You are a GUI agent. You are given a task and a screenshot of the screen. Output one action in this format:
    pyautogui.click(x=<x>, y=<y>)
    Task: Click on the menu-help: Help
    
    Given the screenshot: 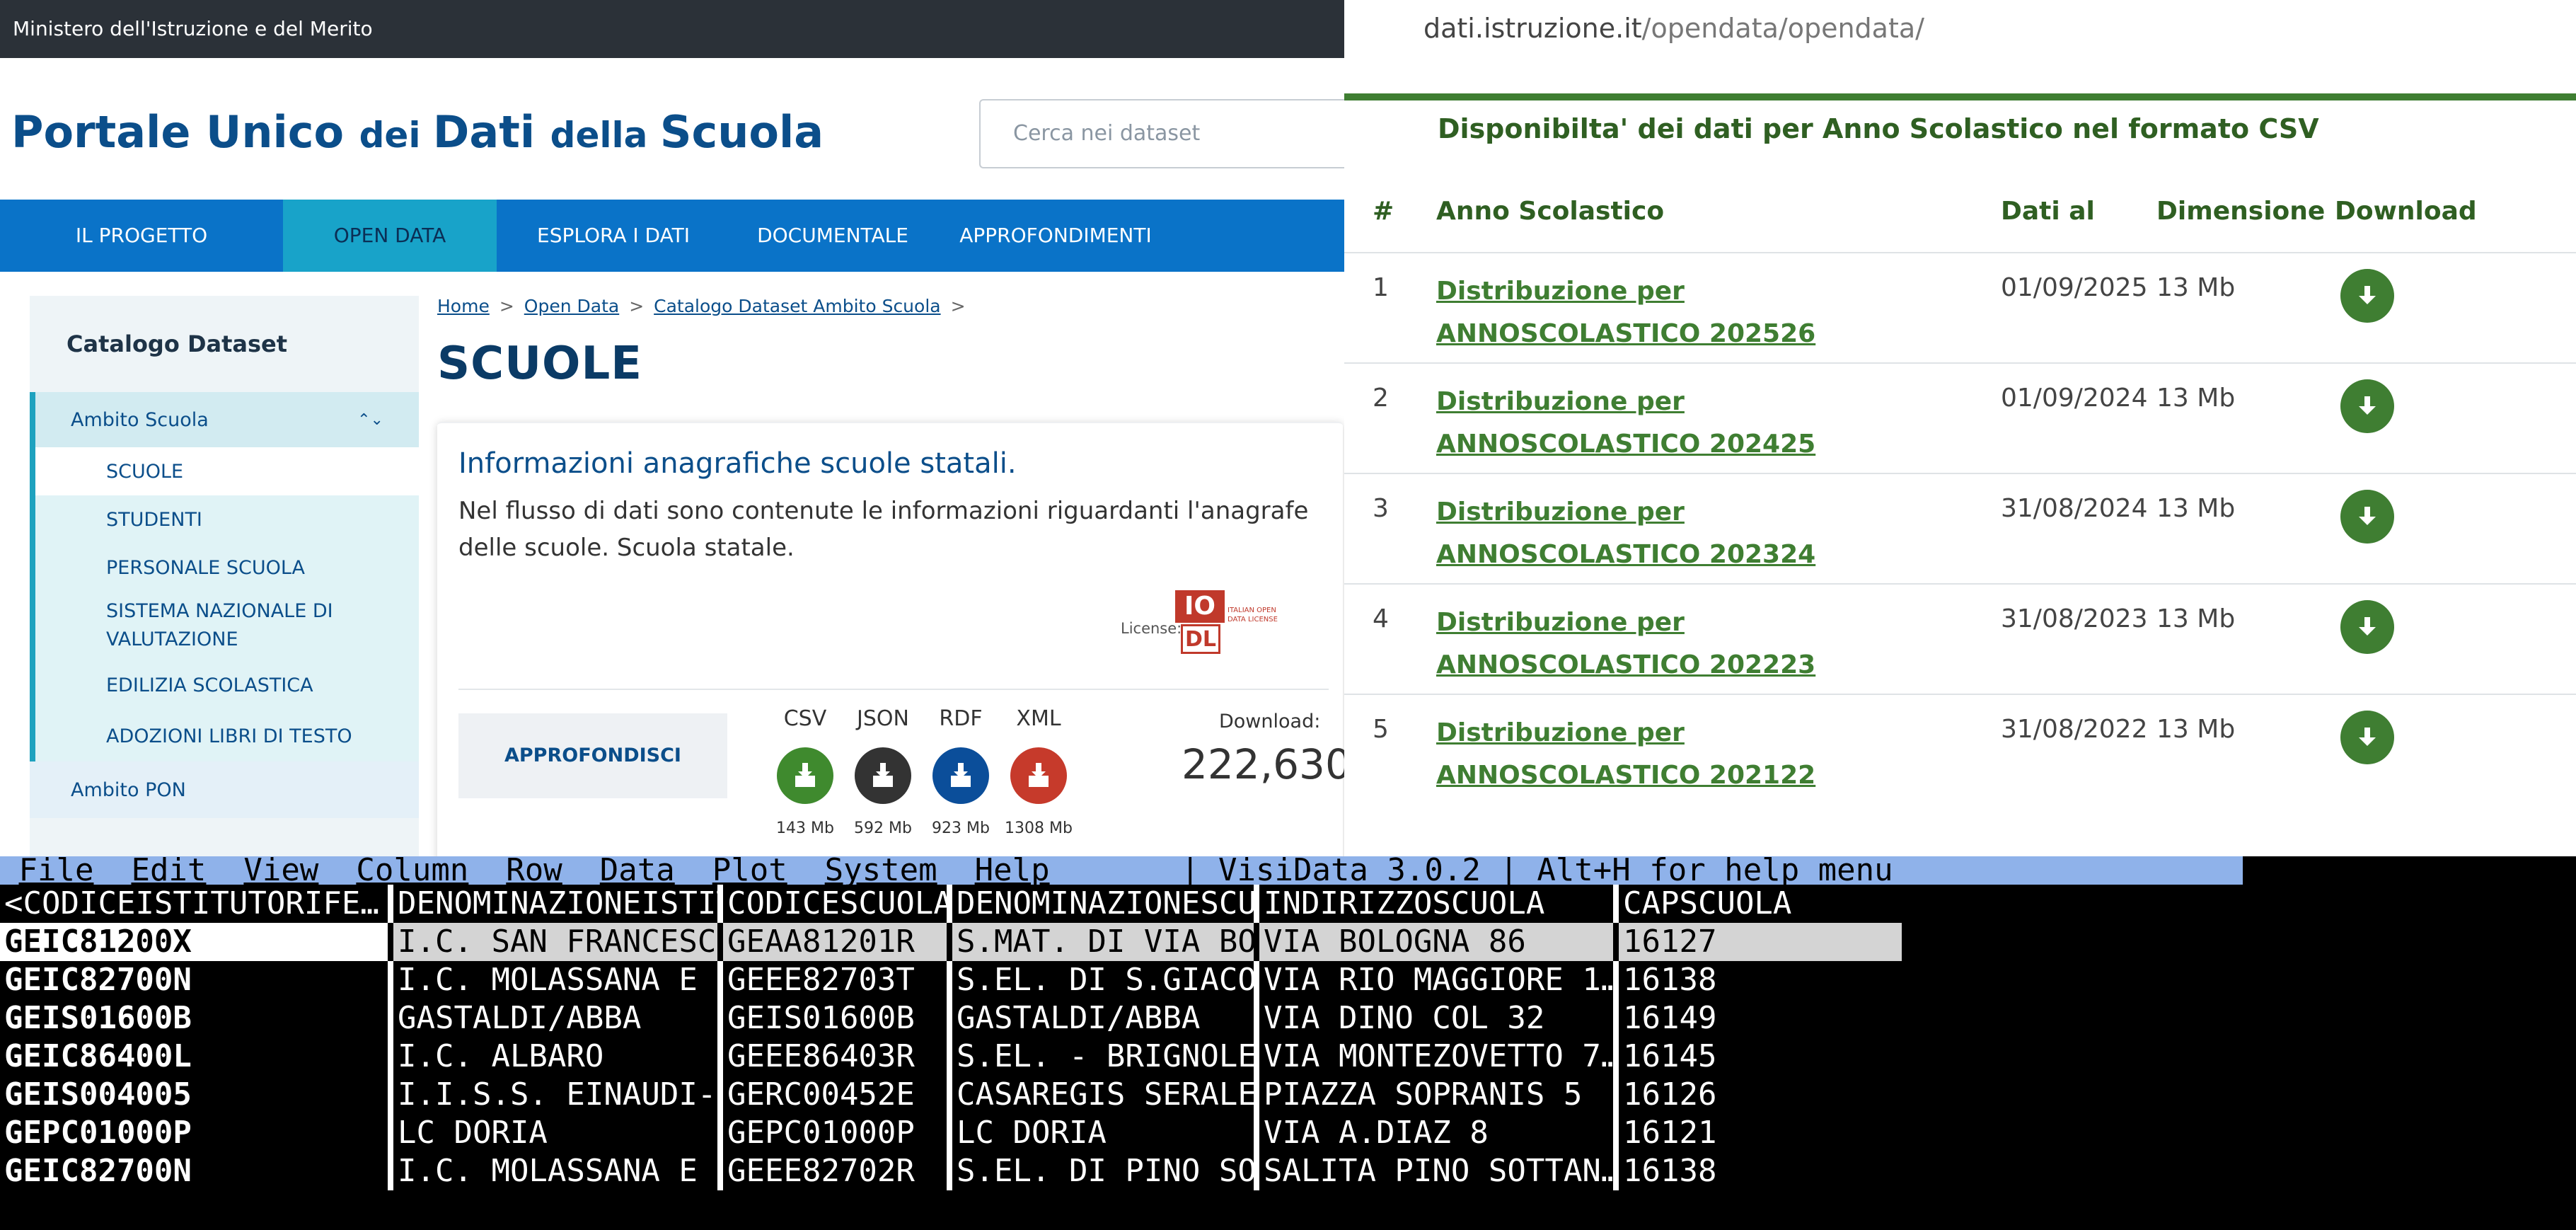 What is the action you would take?
    pyautogui.click(x=1012, y=870)
    